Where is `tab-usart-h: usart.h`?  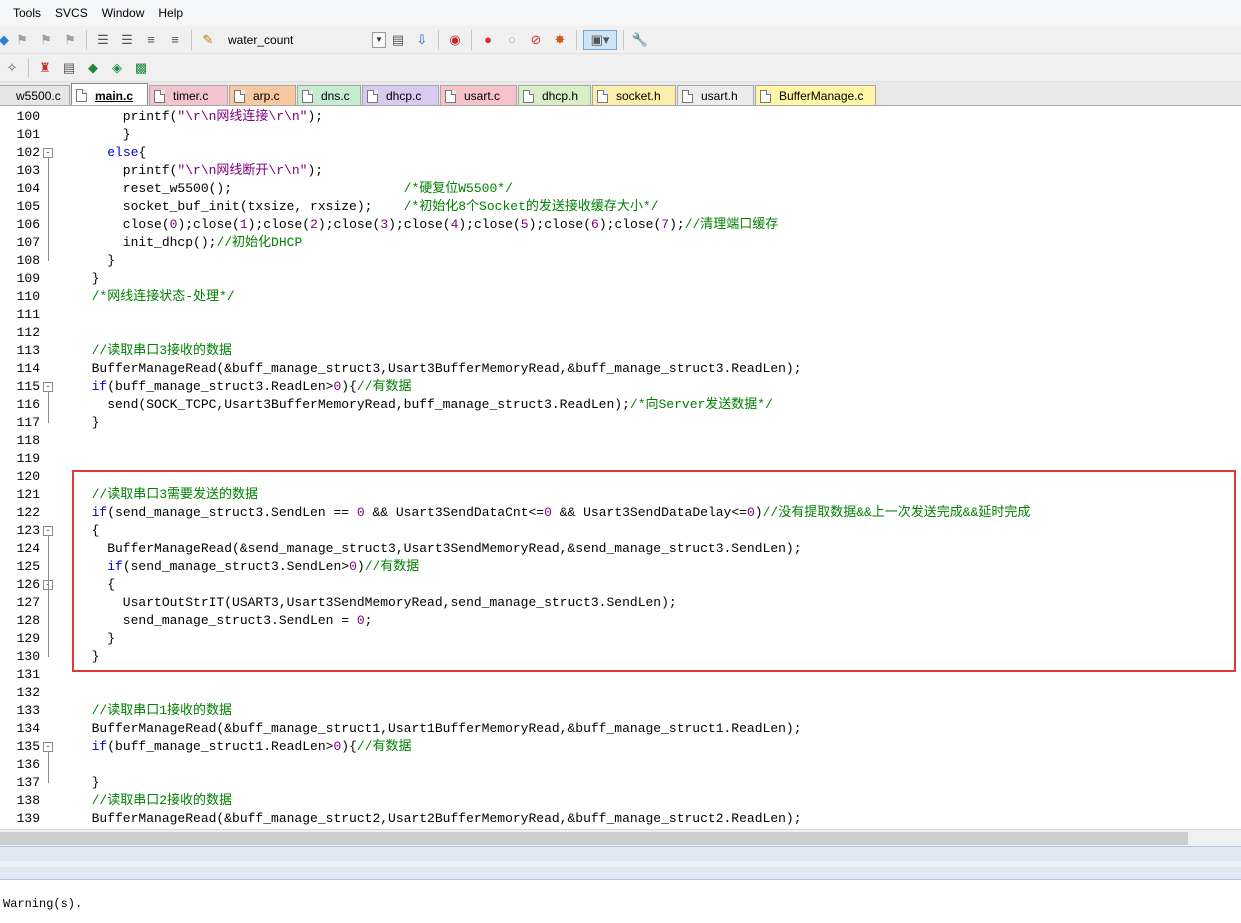
tab-usart-h: usart.h is located at coordinates (715, 95).